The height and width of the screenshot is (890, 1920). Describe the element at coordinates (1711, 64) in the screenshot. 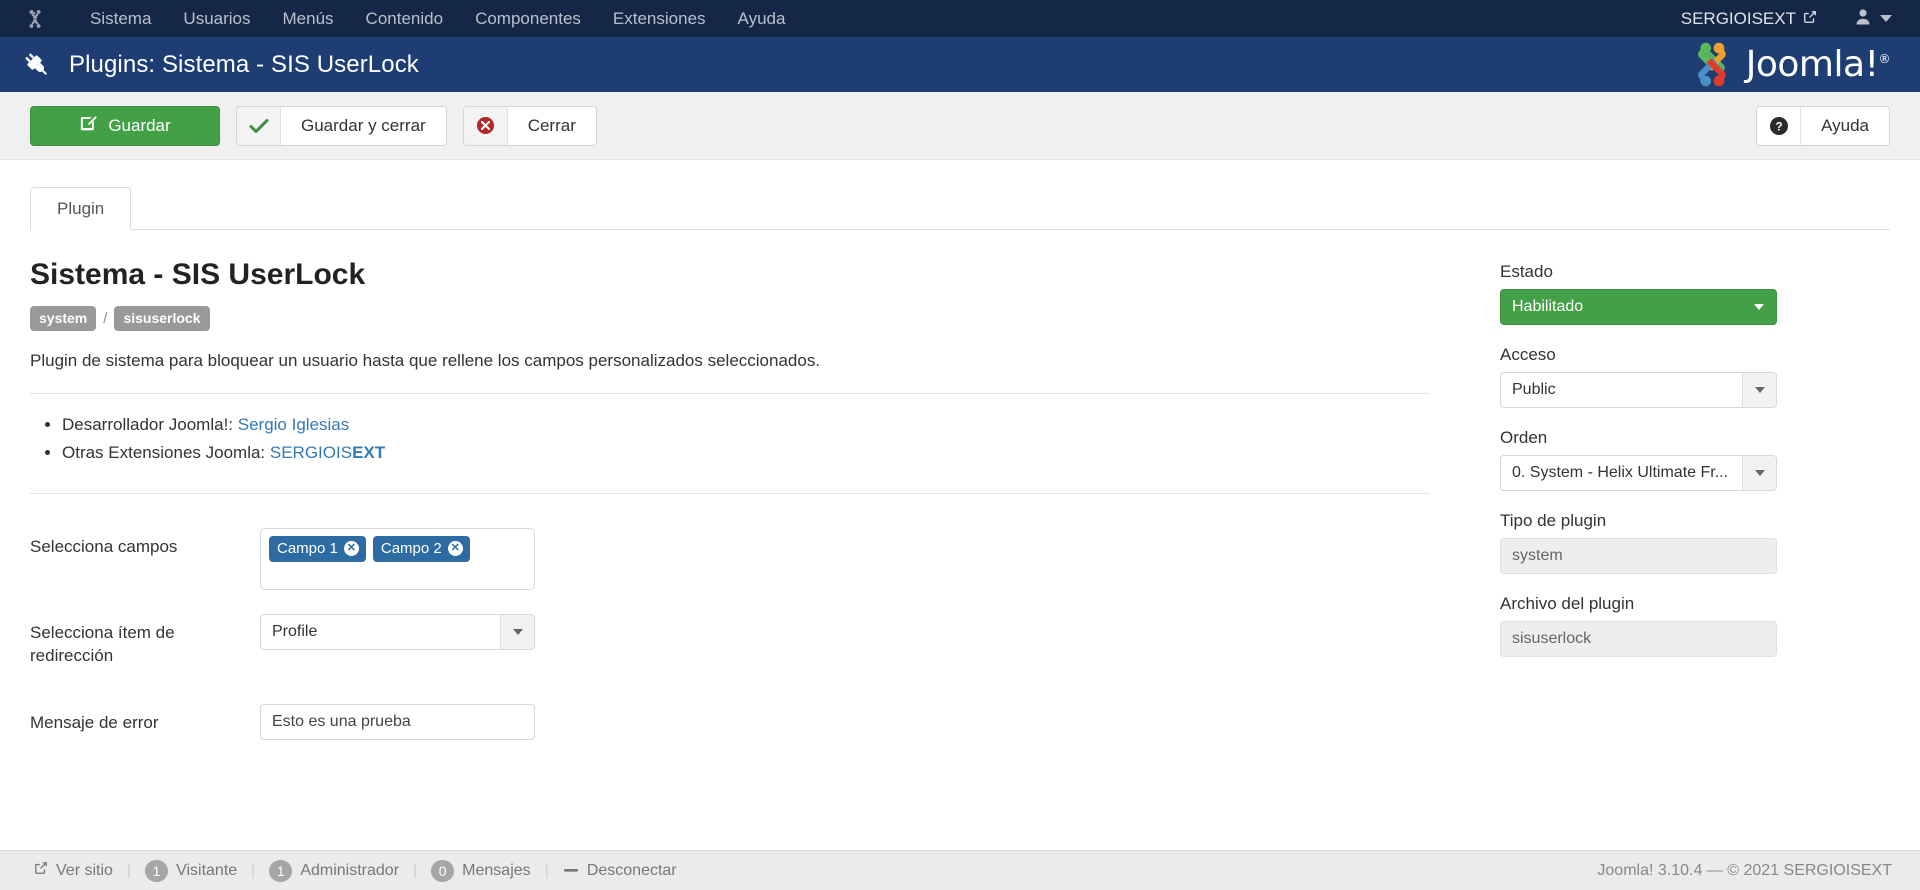

I see `joomla-symbol-icon` at that location.